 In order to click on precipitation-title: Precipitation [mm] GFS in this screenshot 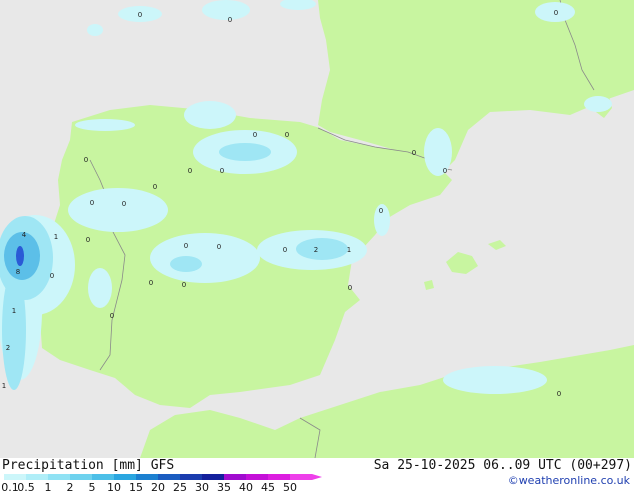, I will do `click(88, 465)`.